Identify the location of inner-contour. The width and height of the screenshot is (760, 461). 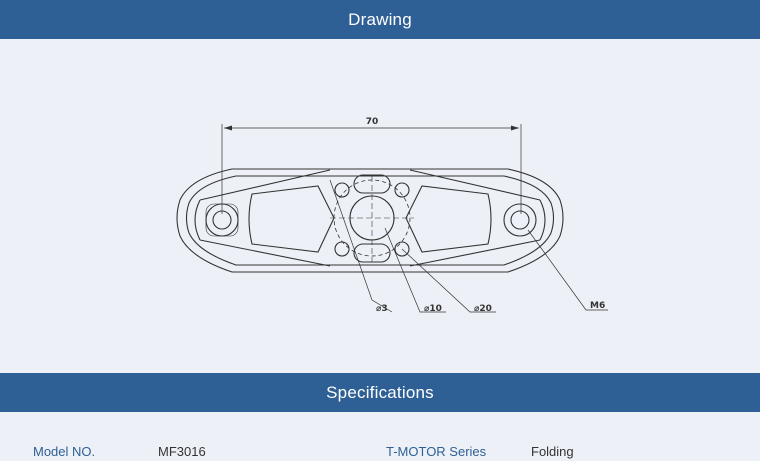
(370, 220).